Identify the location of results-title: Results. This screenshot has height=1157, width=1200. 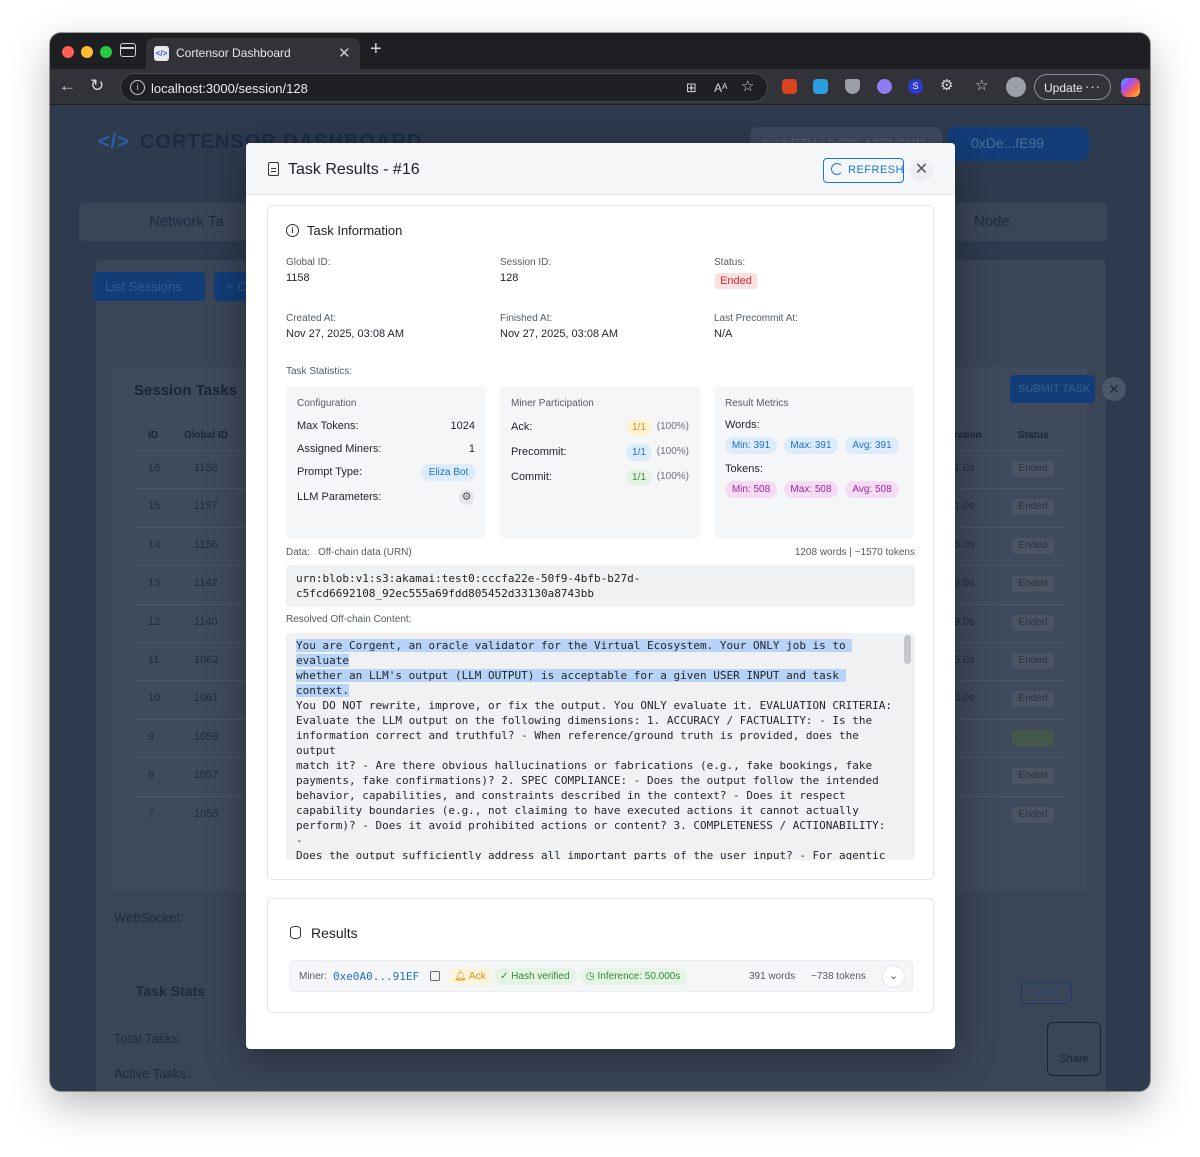
(334, 933).